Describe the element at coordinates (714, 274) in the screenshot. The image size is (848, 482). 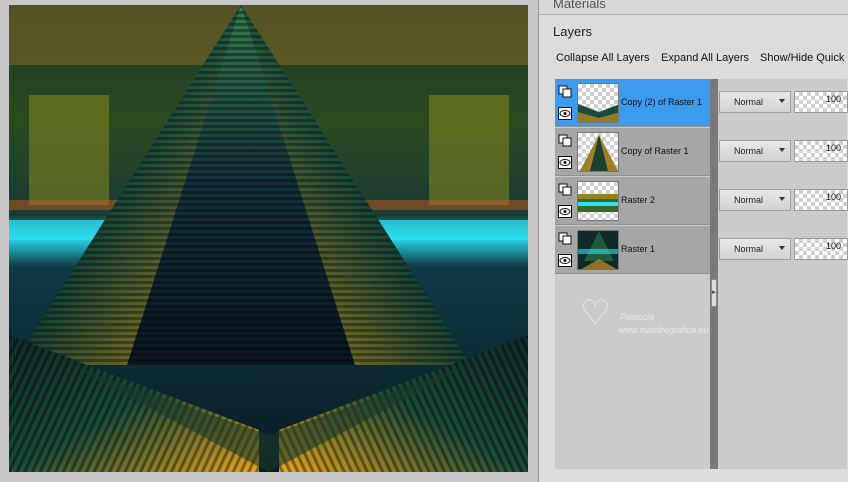
I see `panel-splitter: ▸` at that location.